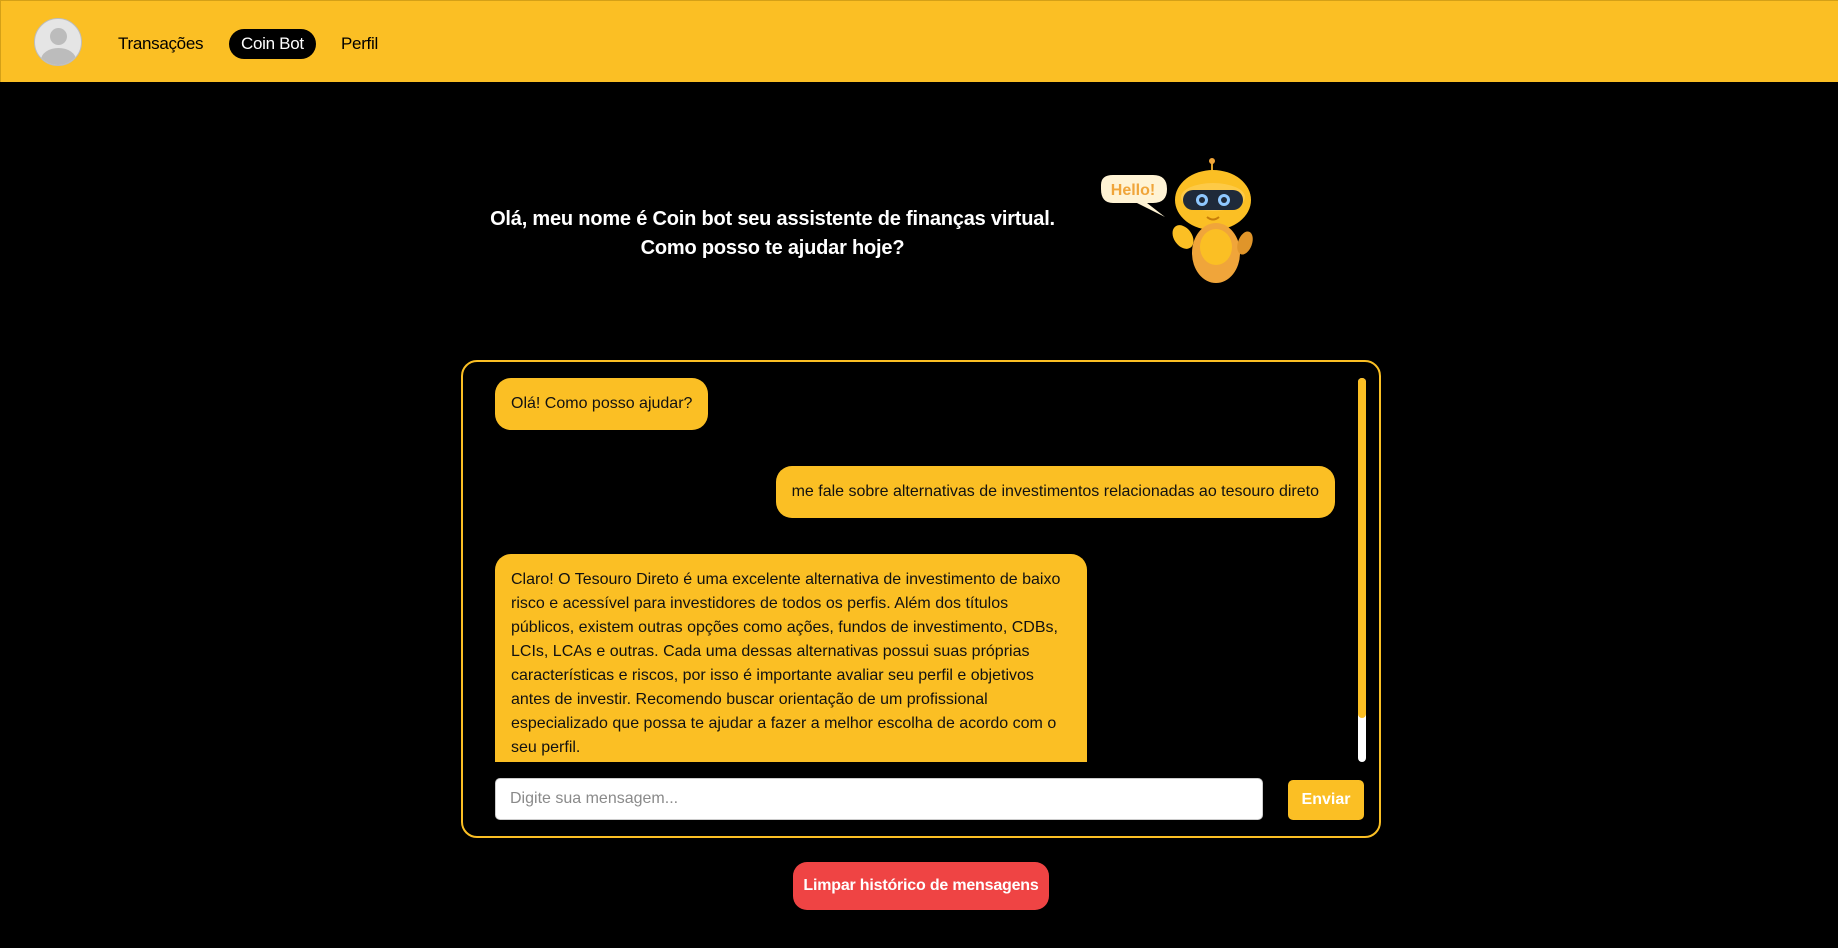 This screenshot has width=1838, height=948. Describe the element at coordinates (58, 56) in the screenshot. I see `avatar-body` at that location.